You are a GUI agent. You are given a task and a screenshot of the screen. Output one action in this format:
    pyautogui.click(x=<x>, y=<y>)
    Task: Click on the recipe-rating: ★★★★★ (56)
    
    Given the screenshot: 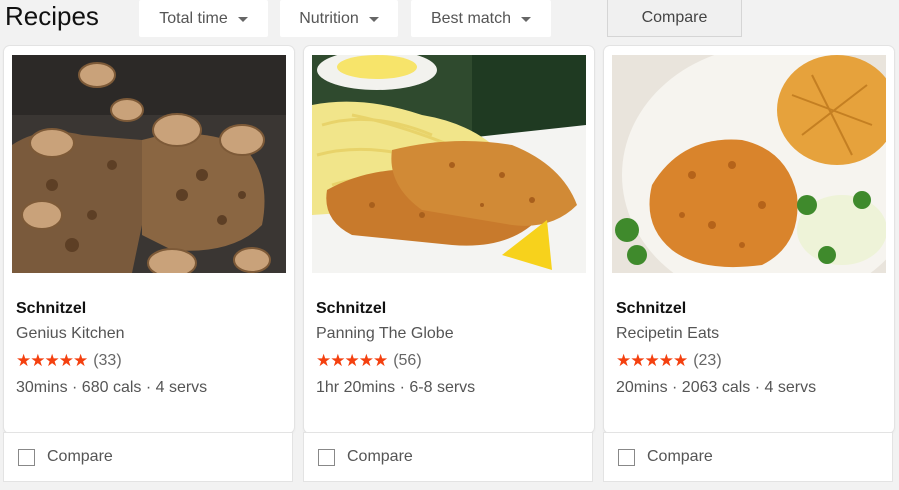 What is the action you would take?
    pyautogui.click(x=369, y=361)
    